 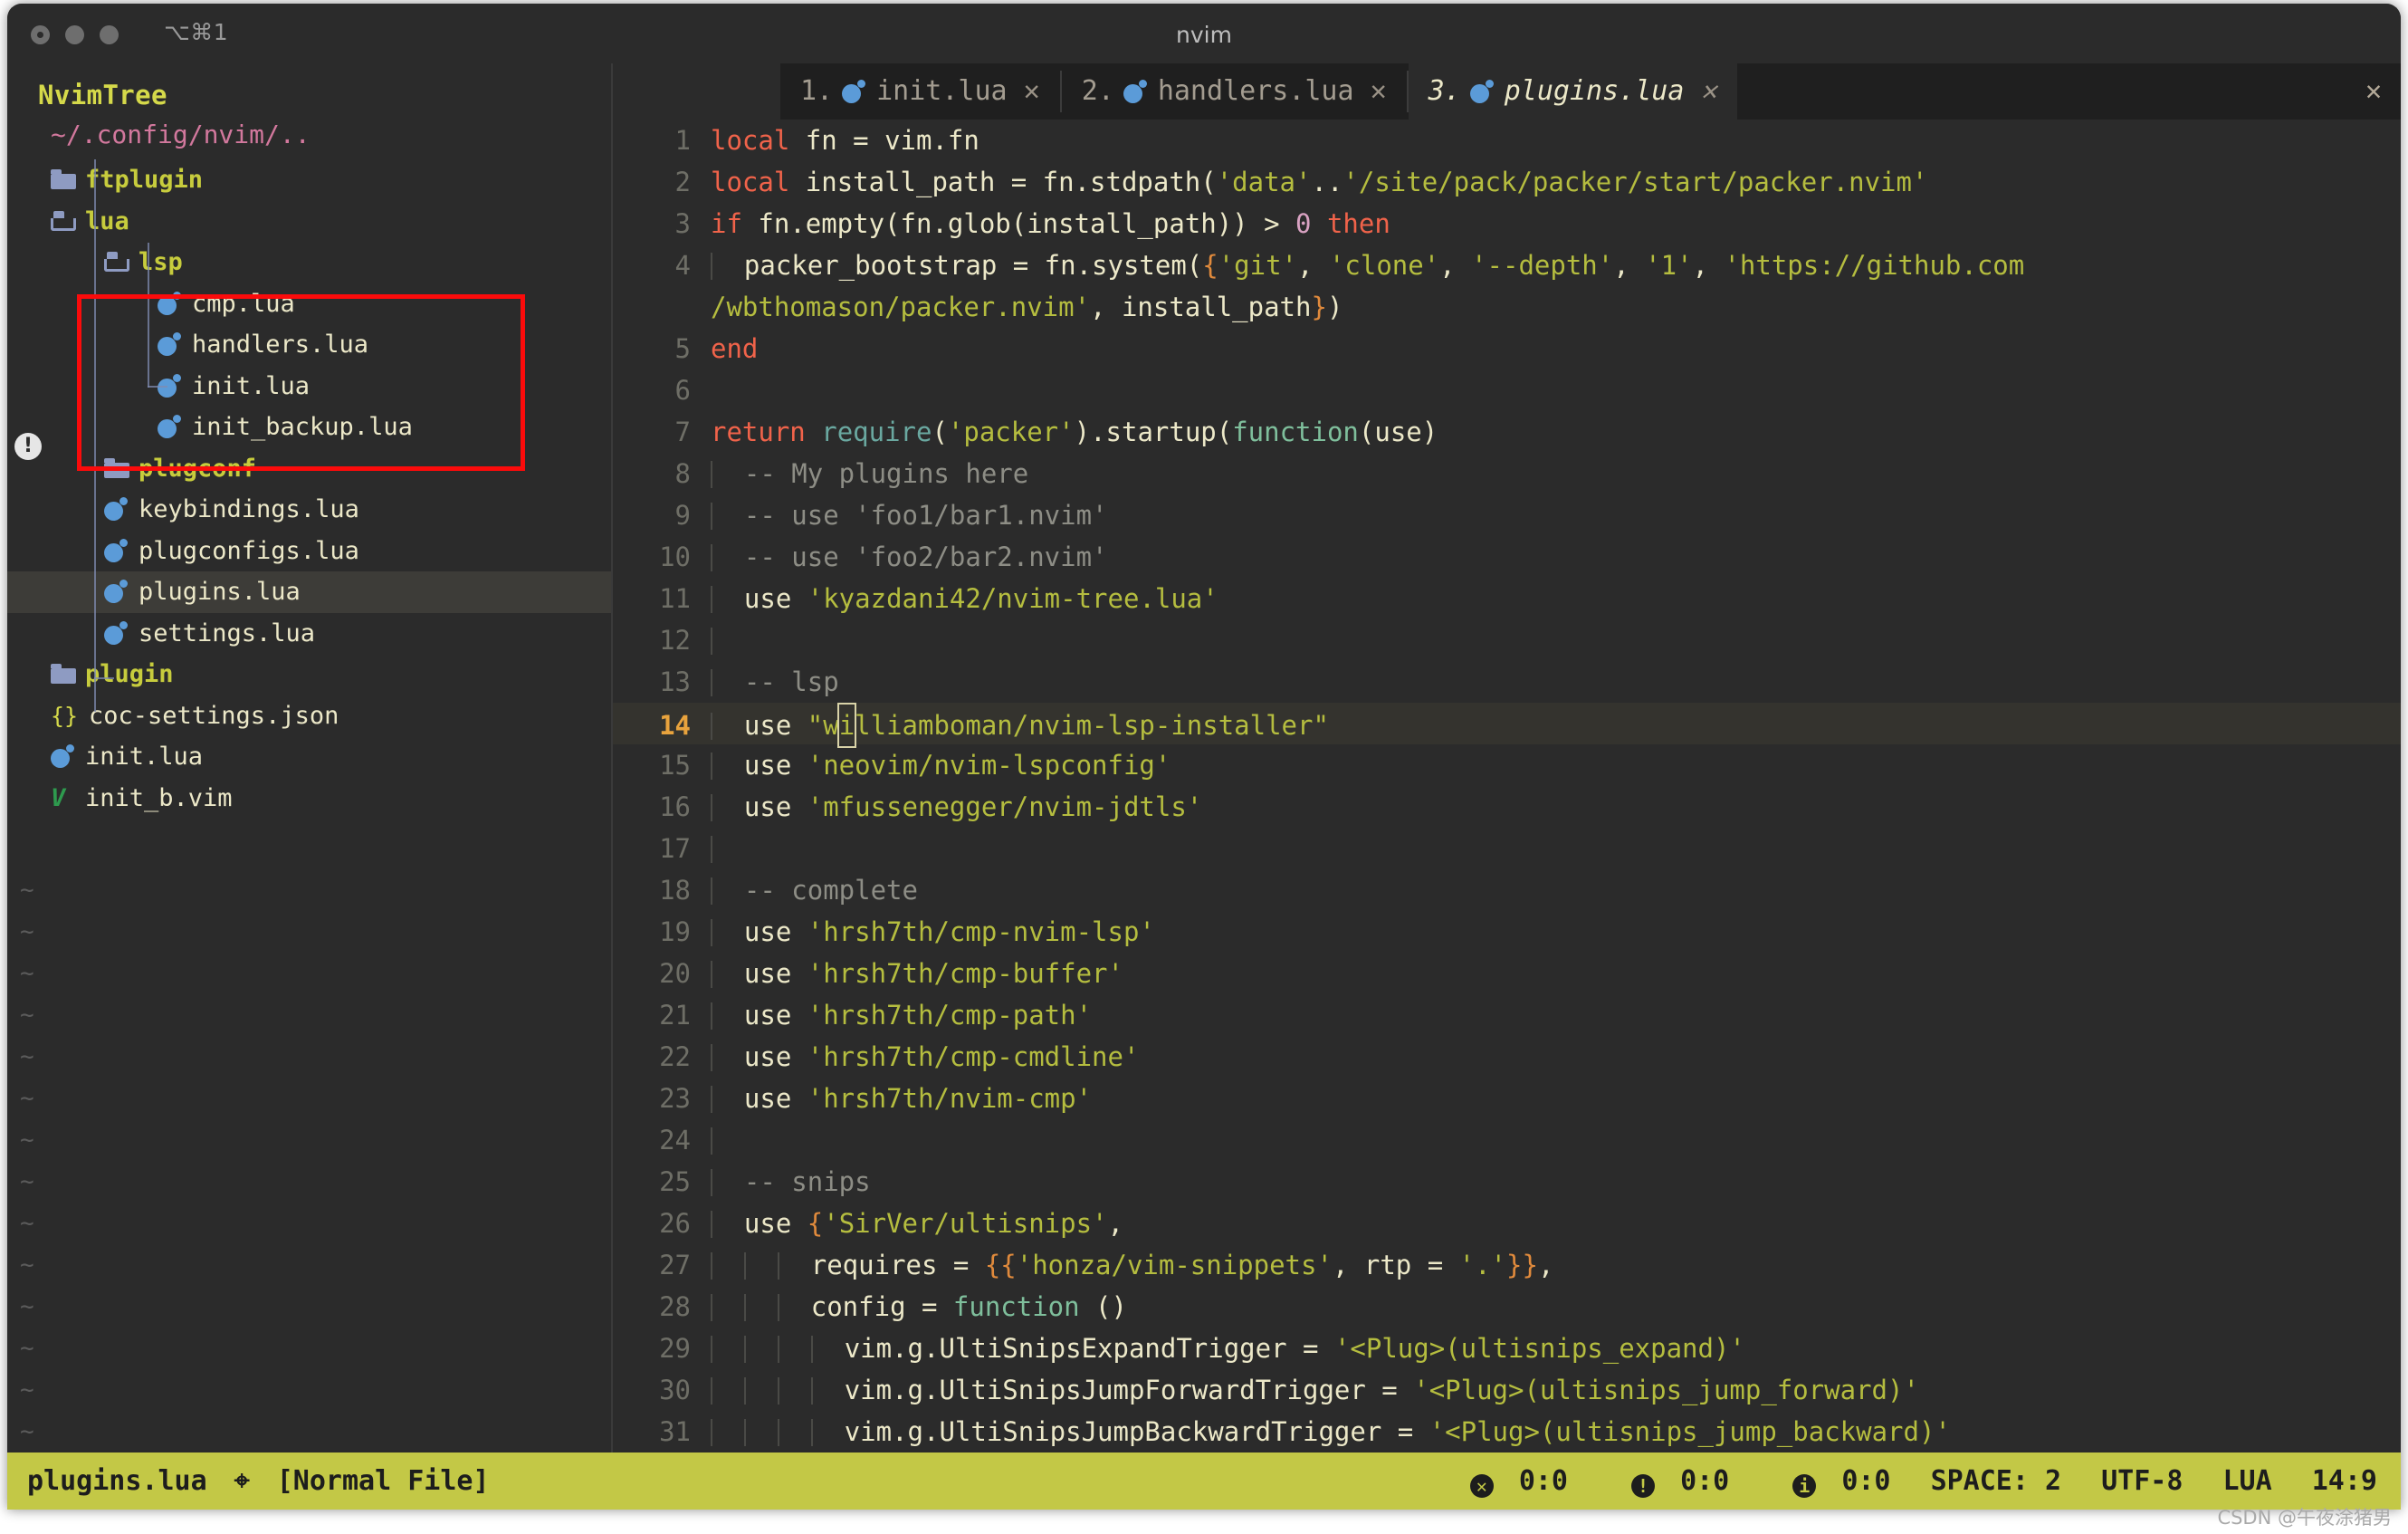 What do you see at coordinates (1507, 1057) in the screenshot?
I see `code-line: 22 use 'hrsh7th/cmp-cmdline'` at bounding box center [1507, 1057].